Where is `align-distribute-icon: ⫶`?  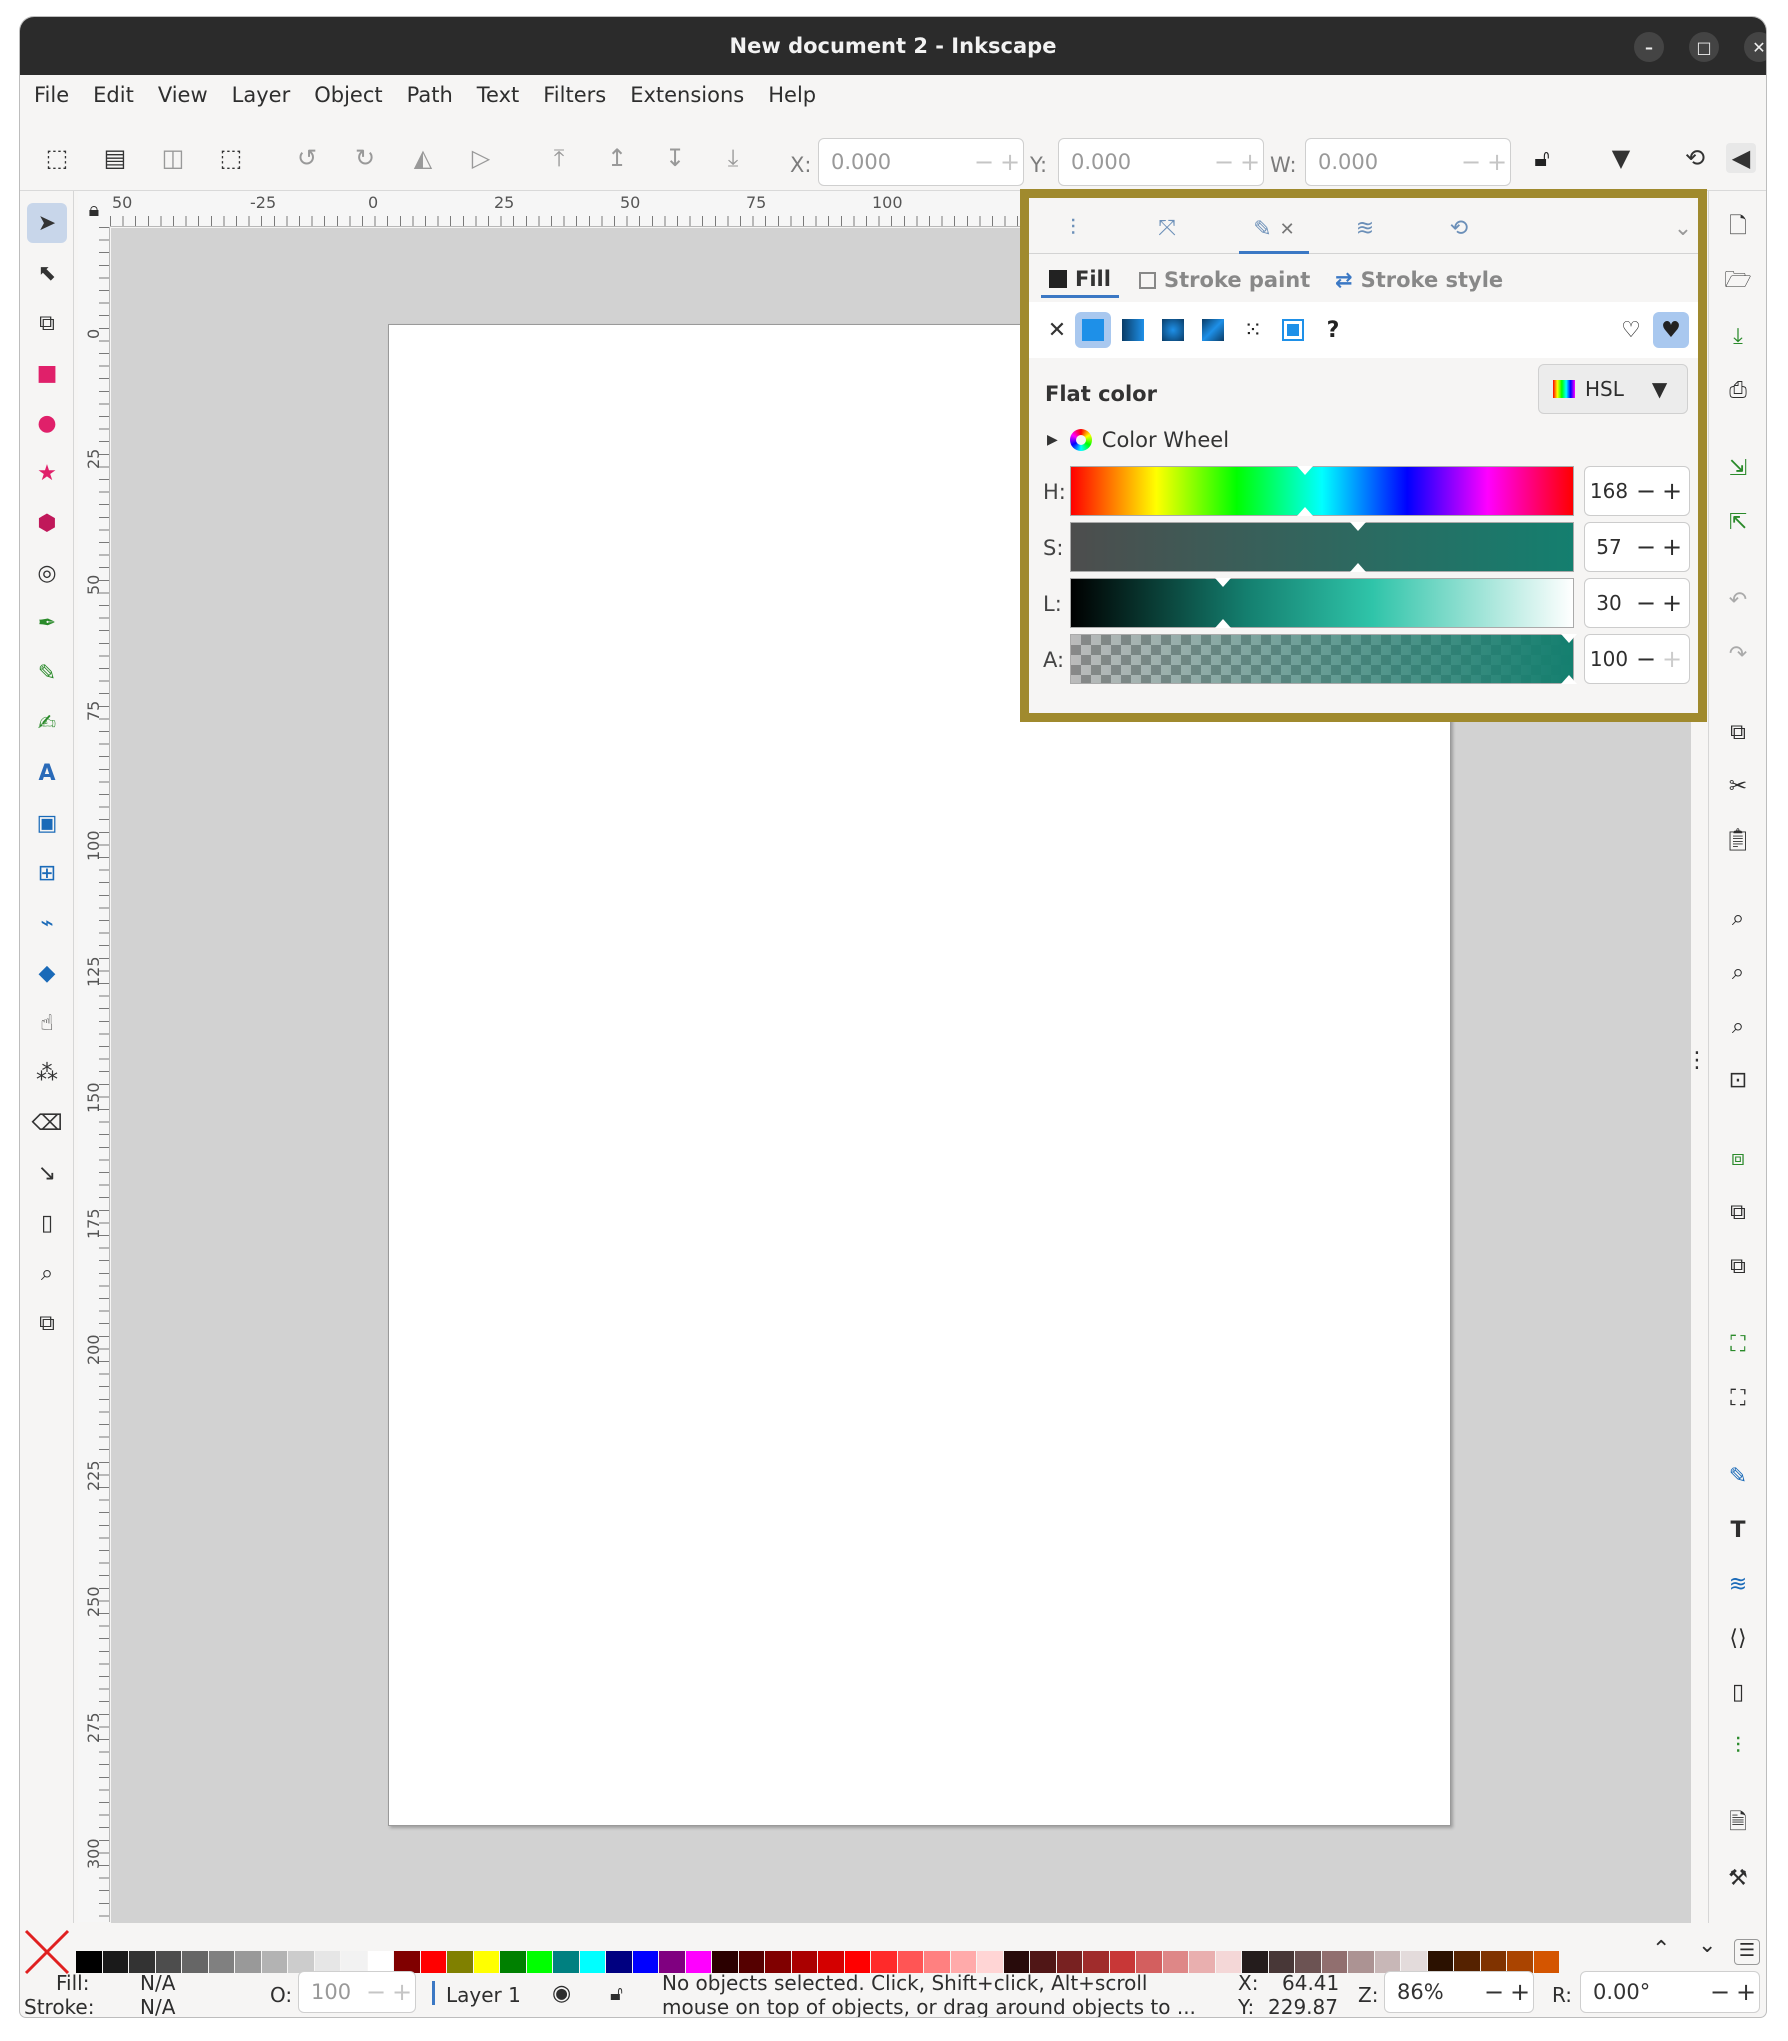 align-distribute-icon: ⫶ is located at coordinates (1738, 1746).